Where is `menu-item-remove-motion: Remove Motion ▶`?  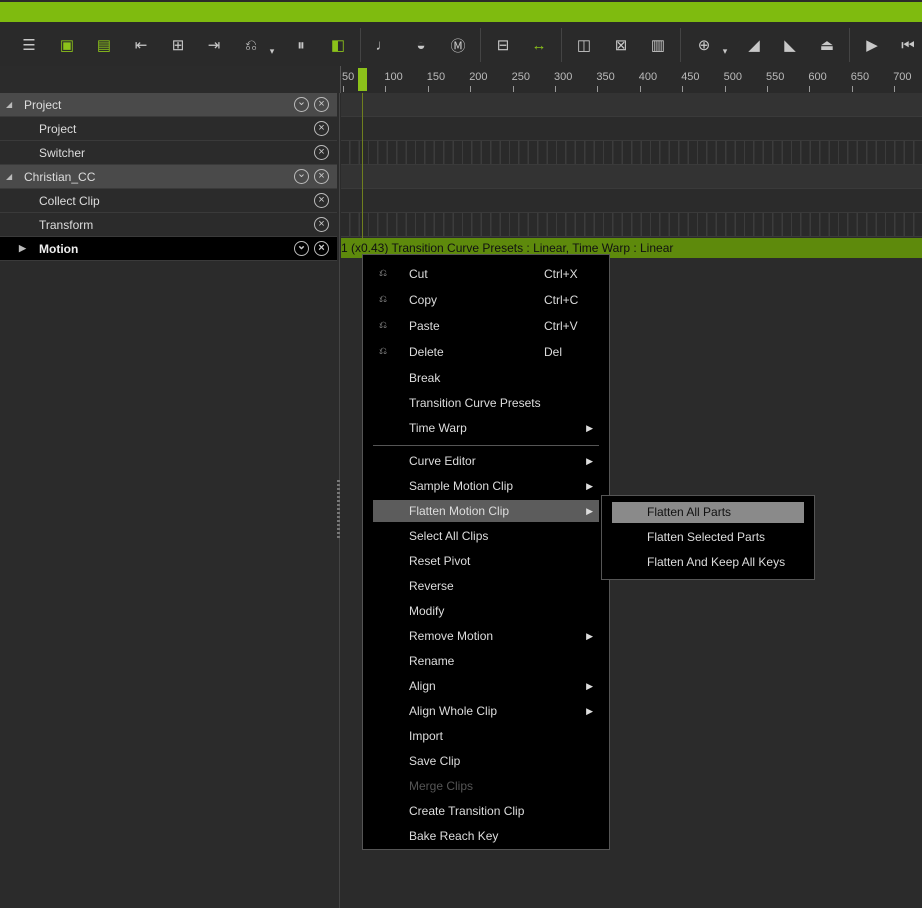
menu-item-remove-motion: Remove Motion ▶ is located at coordinates (486, 636).